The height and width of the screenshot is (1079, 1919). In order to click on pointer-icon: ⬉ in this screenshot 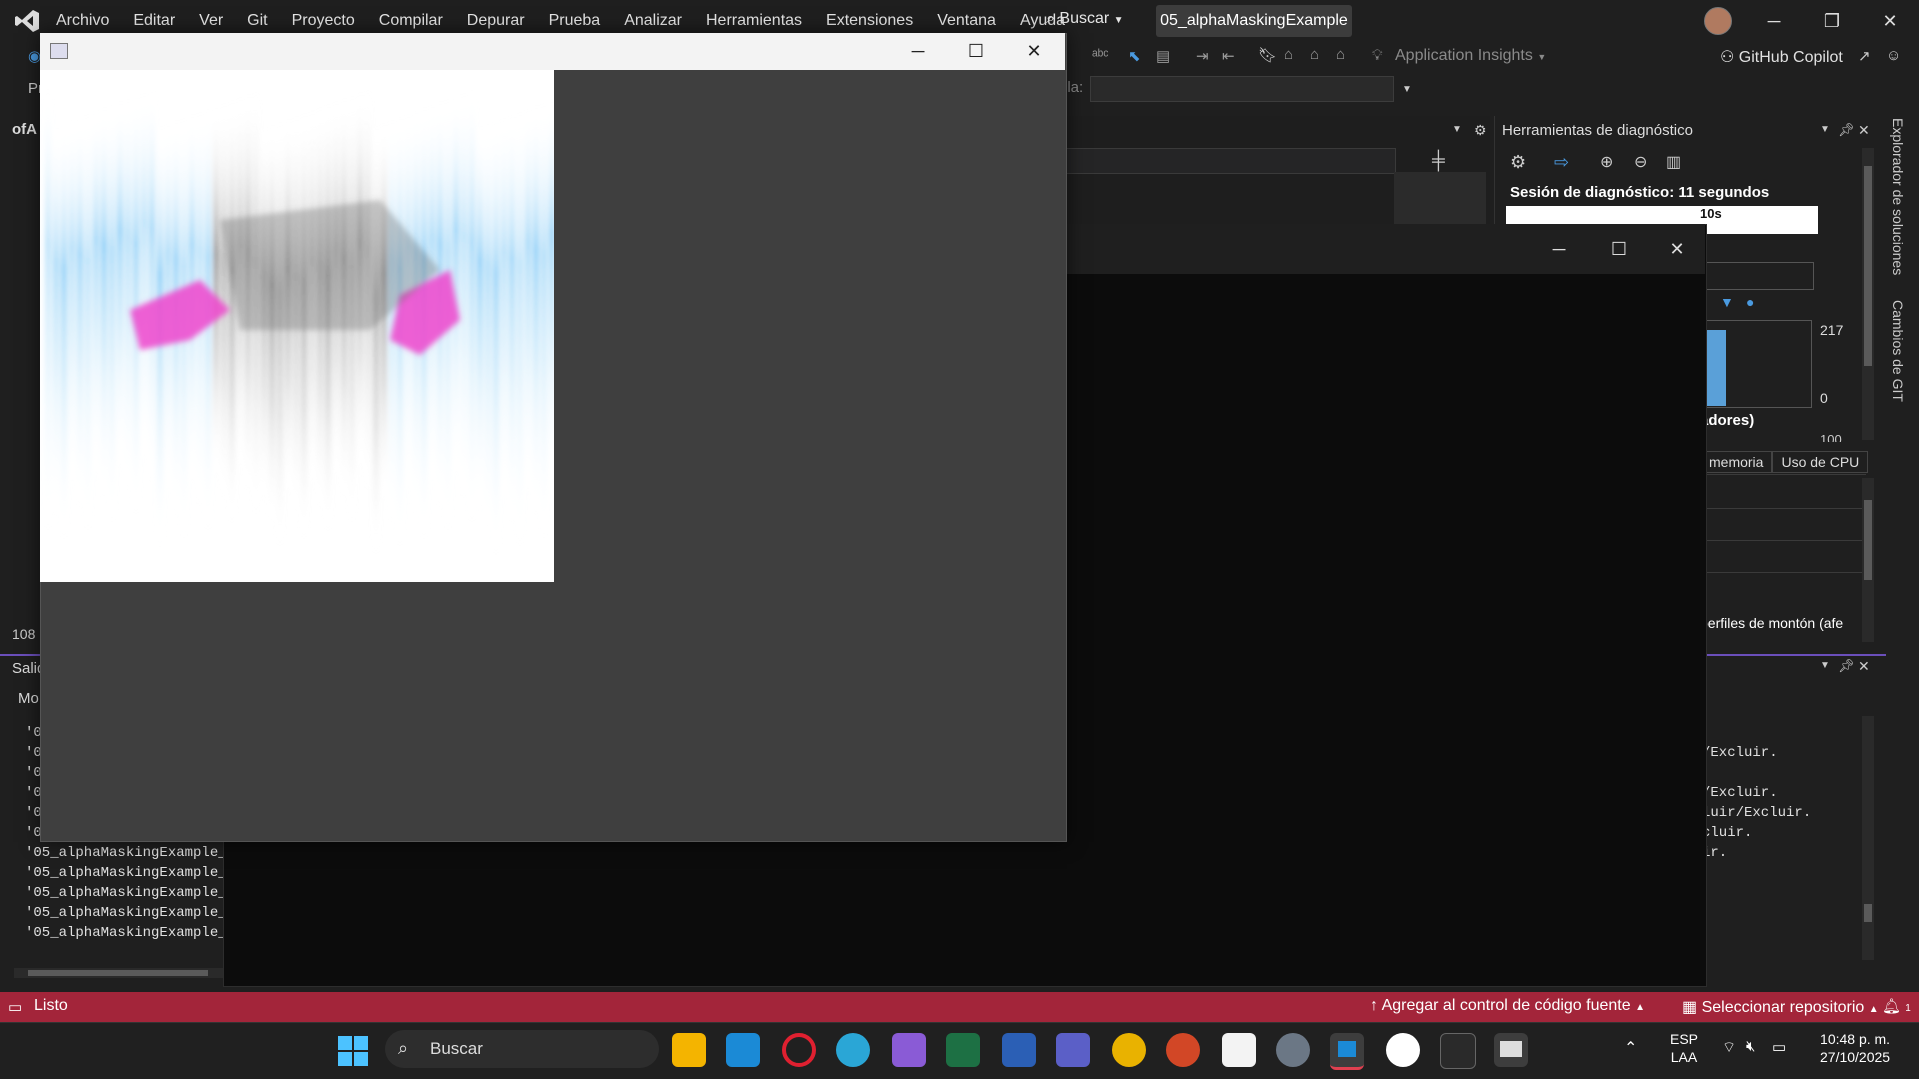, I will do `click(1134, 56)`.